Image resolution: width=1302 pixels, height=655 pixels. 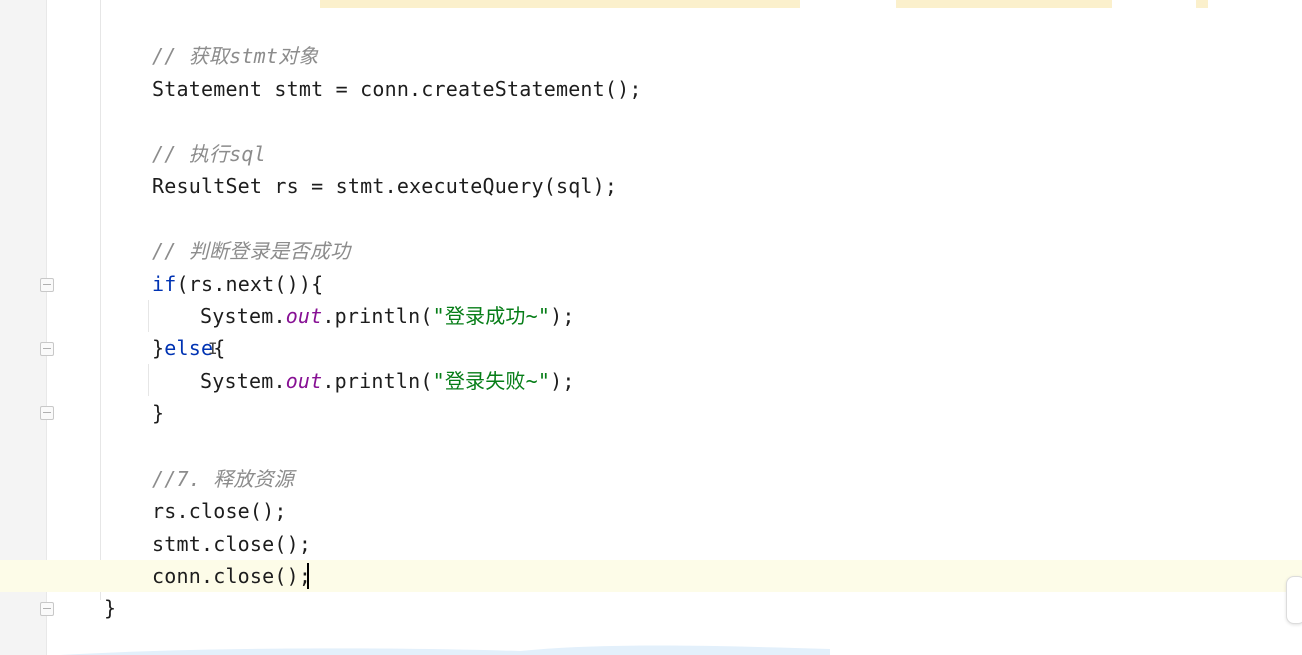 I want to click on code-comment: // 判断登录是否成功, so click(x=251, y=251).